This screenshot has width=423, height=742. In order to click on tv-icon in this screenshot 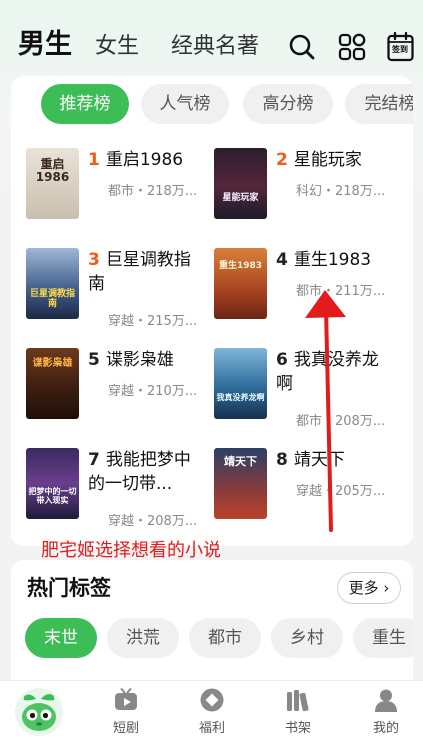, I will do `click(126, 698)`.